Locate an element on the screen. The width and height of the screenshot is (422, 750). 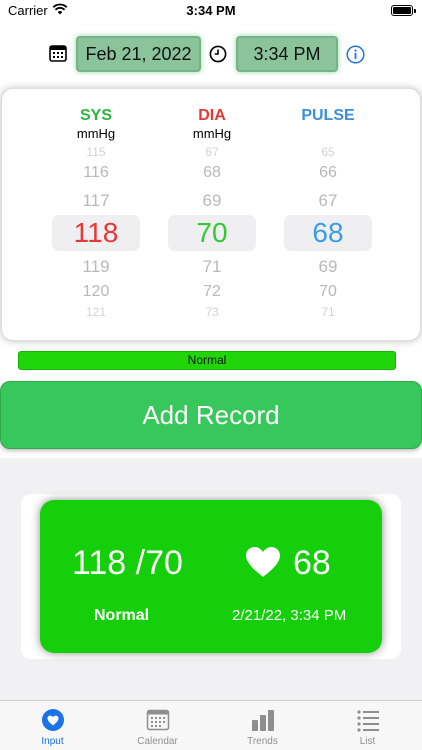
sys-column-title: SYS is located at coordinates (95, 115).